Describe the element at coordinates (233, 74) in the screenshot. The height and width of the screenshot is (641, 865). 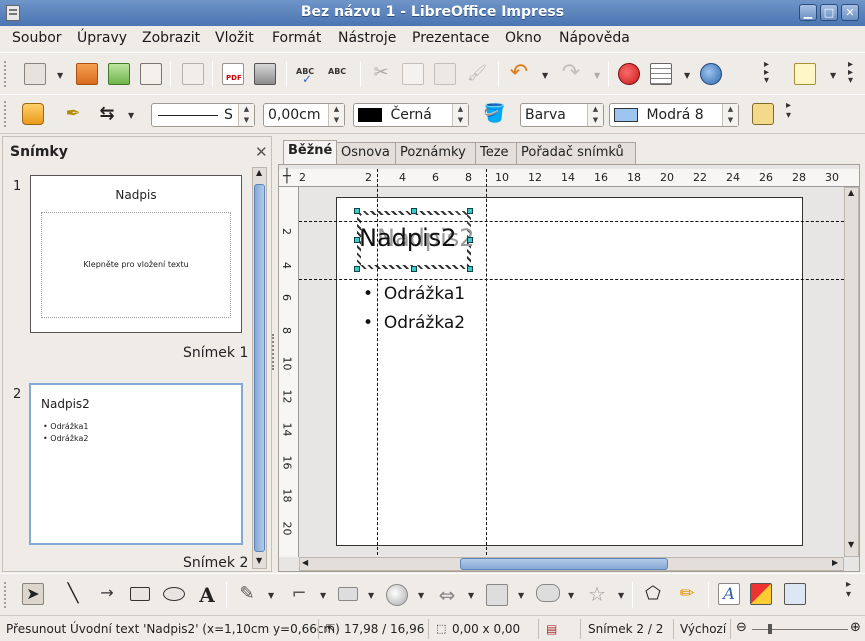
I see `export-pdf-icon: PDF` at that location.